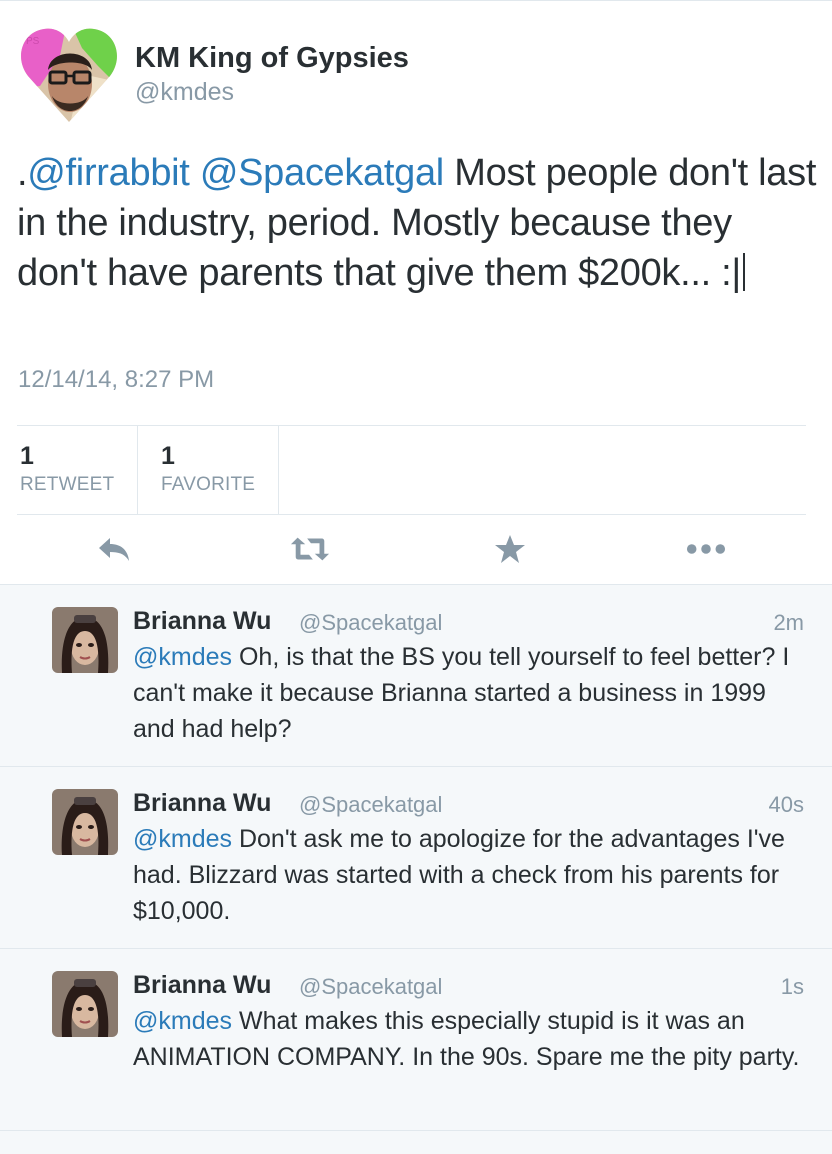 The height and width of the screenshot is (1154, 832). What do you see at coordinates (411, 514) in the screenshot?
I see `stats-divider-bottom` at bounding box center [411, 514].